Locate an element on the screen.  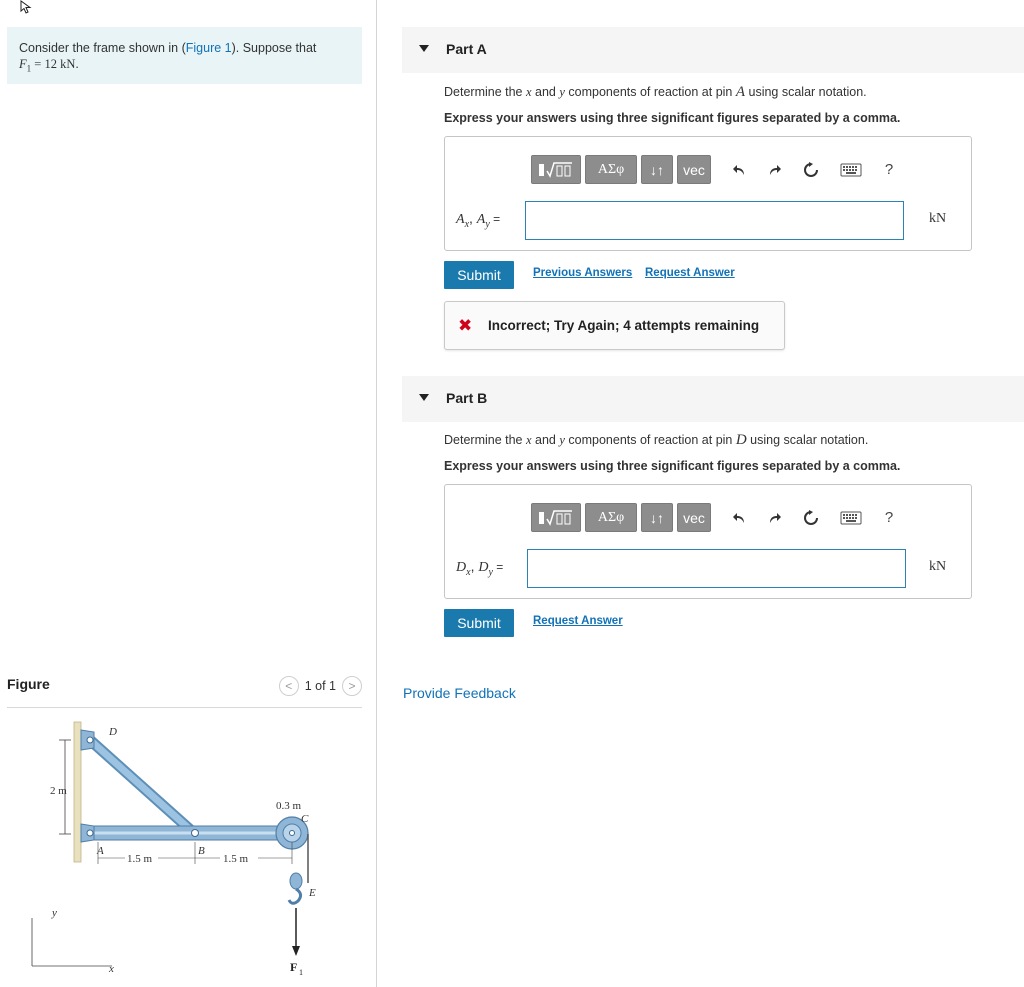
part-b-variable-label: Dx, Dy = is located at coordinates (479, 568).